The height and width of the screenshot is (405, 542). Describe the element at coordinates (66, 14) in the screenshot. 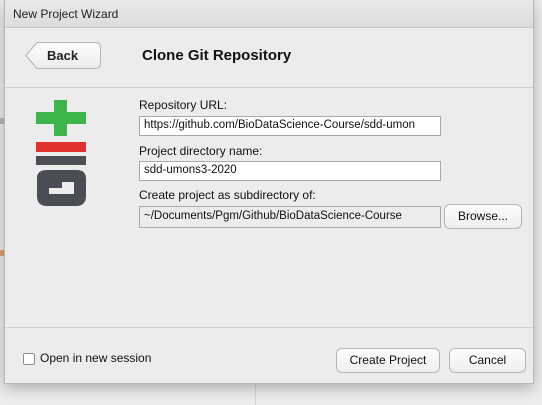

I see `window-title: New Project Wizard` at that location.